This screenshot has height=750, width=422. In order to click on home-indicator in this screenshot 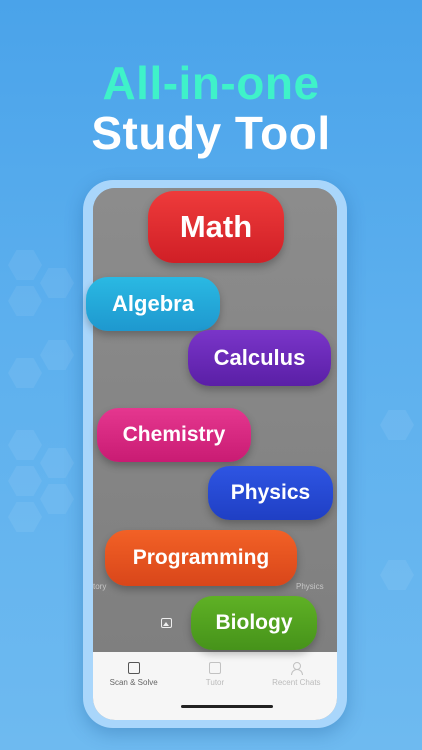, I will do `click(227, 706)`.